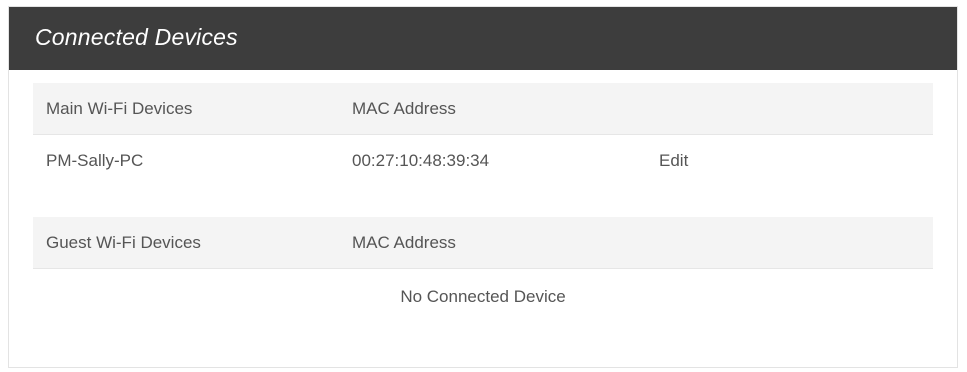 The width and height of the screenshot is (967, 372). Describe the element at coordinates (404, 108) in the screenshot. I see `main-wifi-mac-column-header: MAC Address` at that location.